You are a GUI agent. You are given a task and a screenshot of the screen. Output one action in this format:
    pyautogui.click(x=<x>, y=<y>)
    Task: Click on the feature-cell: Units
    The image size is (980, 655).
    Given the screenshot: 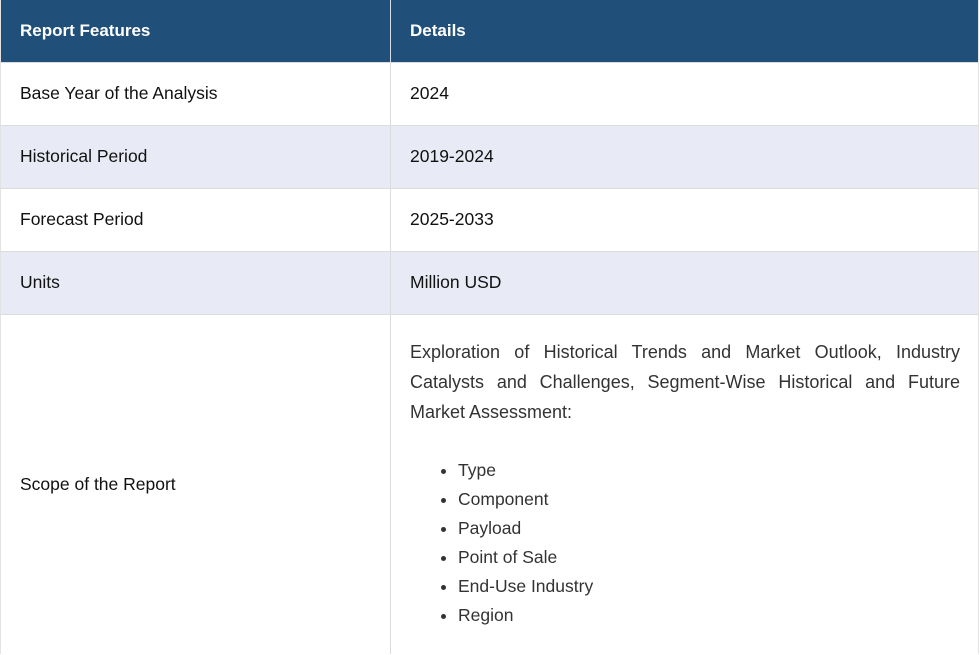 What is the action you would take?
    pyautogui.click(x=195, y=282)
    